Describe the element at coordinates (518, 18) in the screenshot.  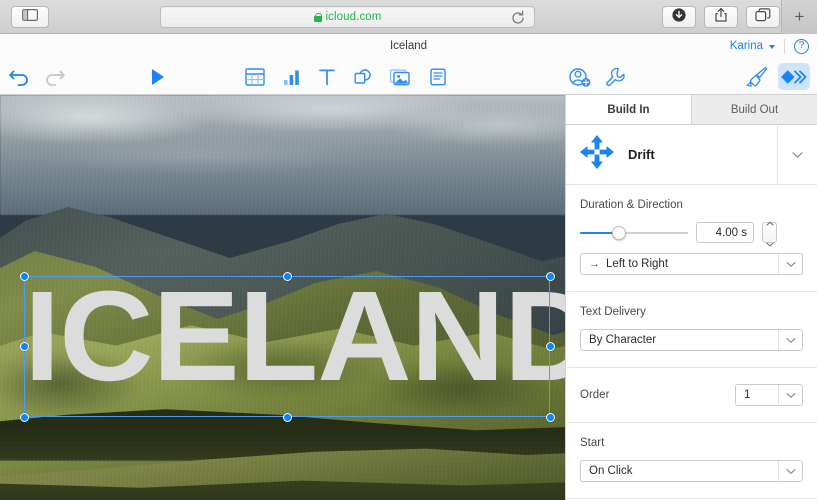
I see `reload-button` at that location.